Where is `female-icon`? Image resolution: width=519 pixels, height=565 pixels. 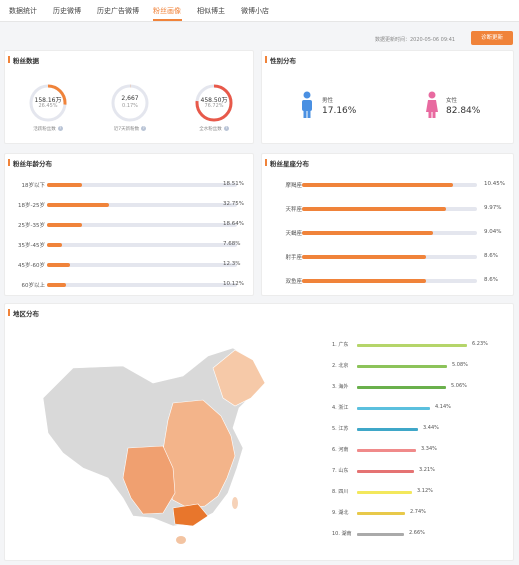
female-icon is located at coordinates (432, 104).